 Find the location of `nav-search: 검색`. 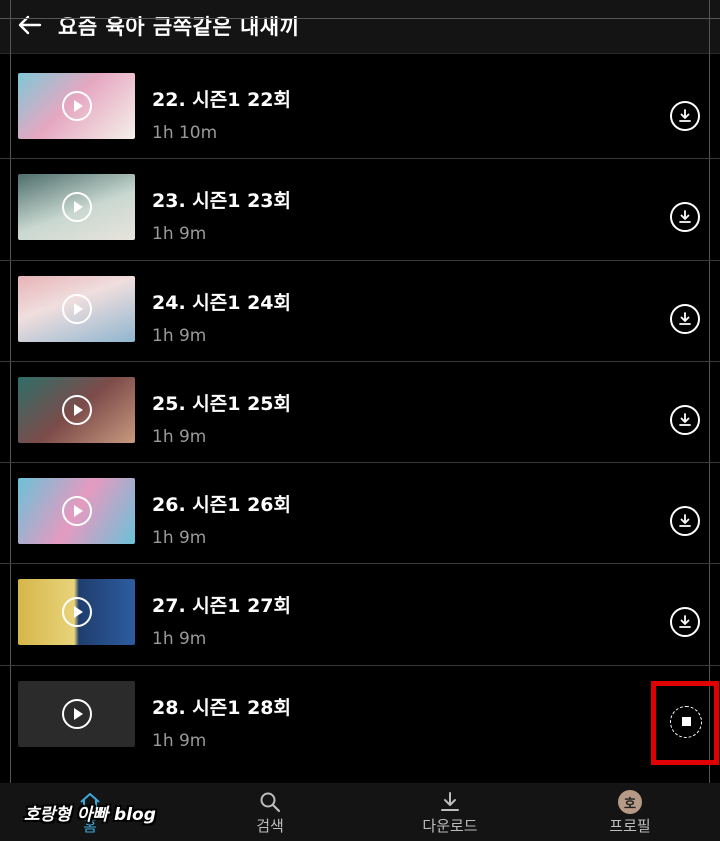

nav-search: 검색 is located at coordinates (270, 812).